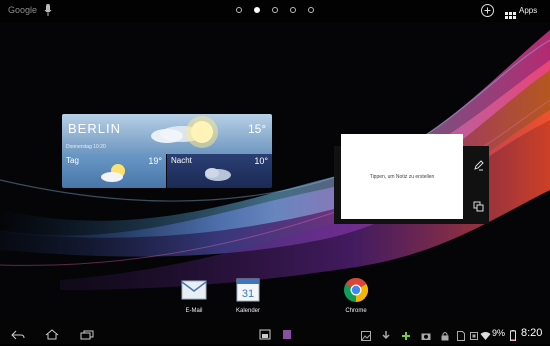 The image size is (550, 346). What do you see at coordinates (474, 337) in the screenshot?
I see `sync-icon` at bounding box center [474, 337].